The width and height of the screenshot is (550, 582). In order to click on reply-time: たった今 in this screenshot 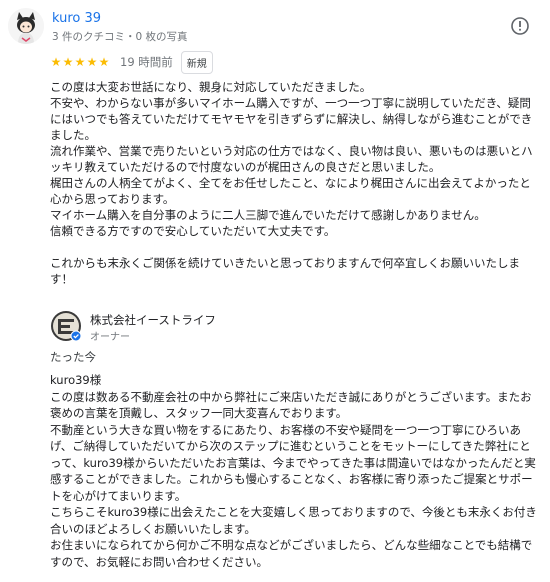, I will do `click(73, 357)`.